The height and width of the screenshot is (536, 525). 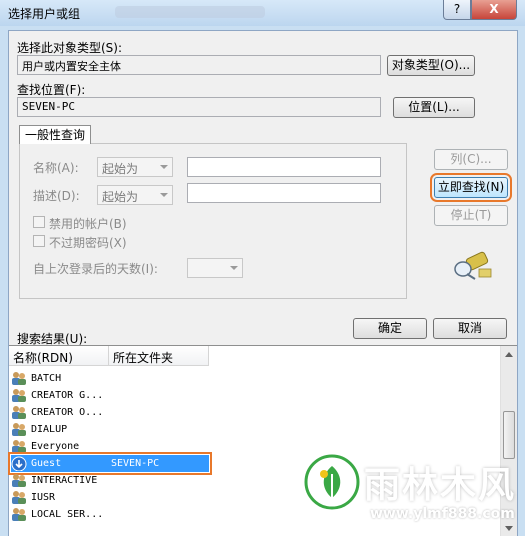 What do you see at coordinates (110, 463) in the screenshot?
I see `list-item: Guest SEVEN-PC` at bounding box center [110, 463].